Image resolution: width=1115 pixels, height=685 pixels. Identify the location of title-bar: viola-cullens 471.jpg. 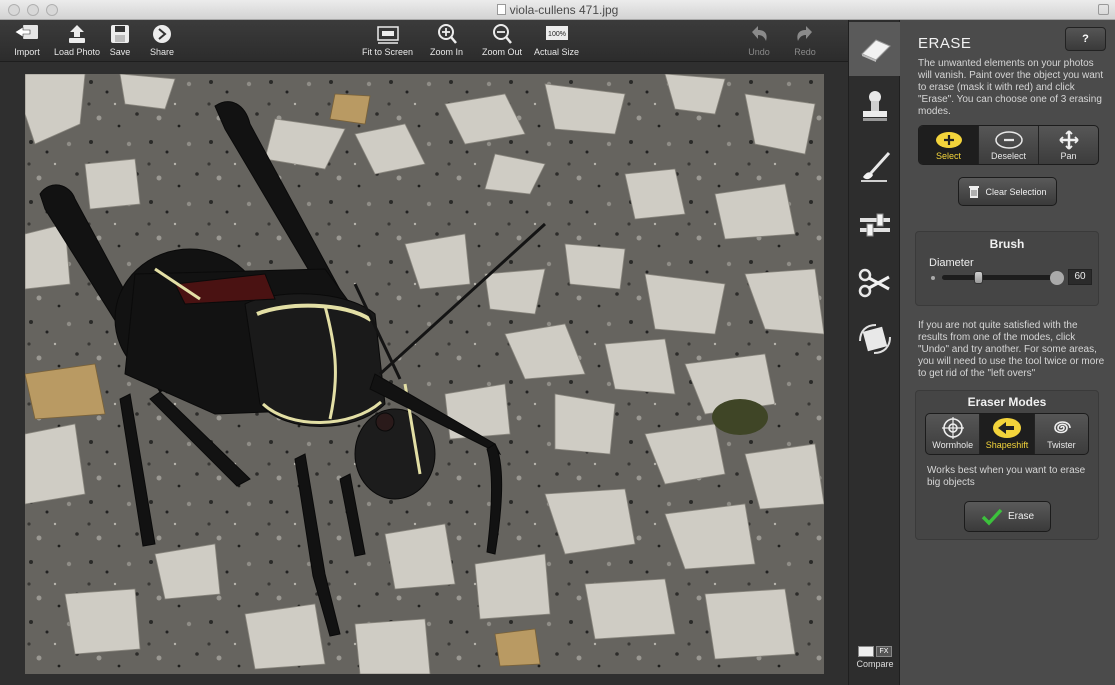
(557, 10).